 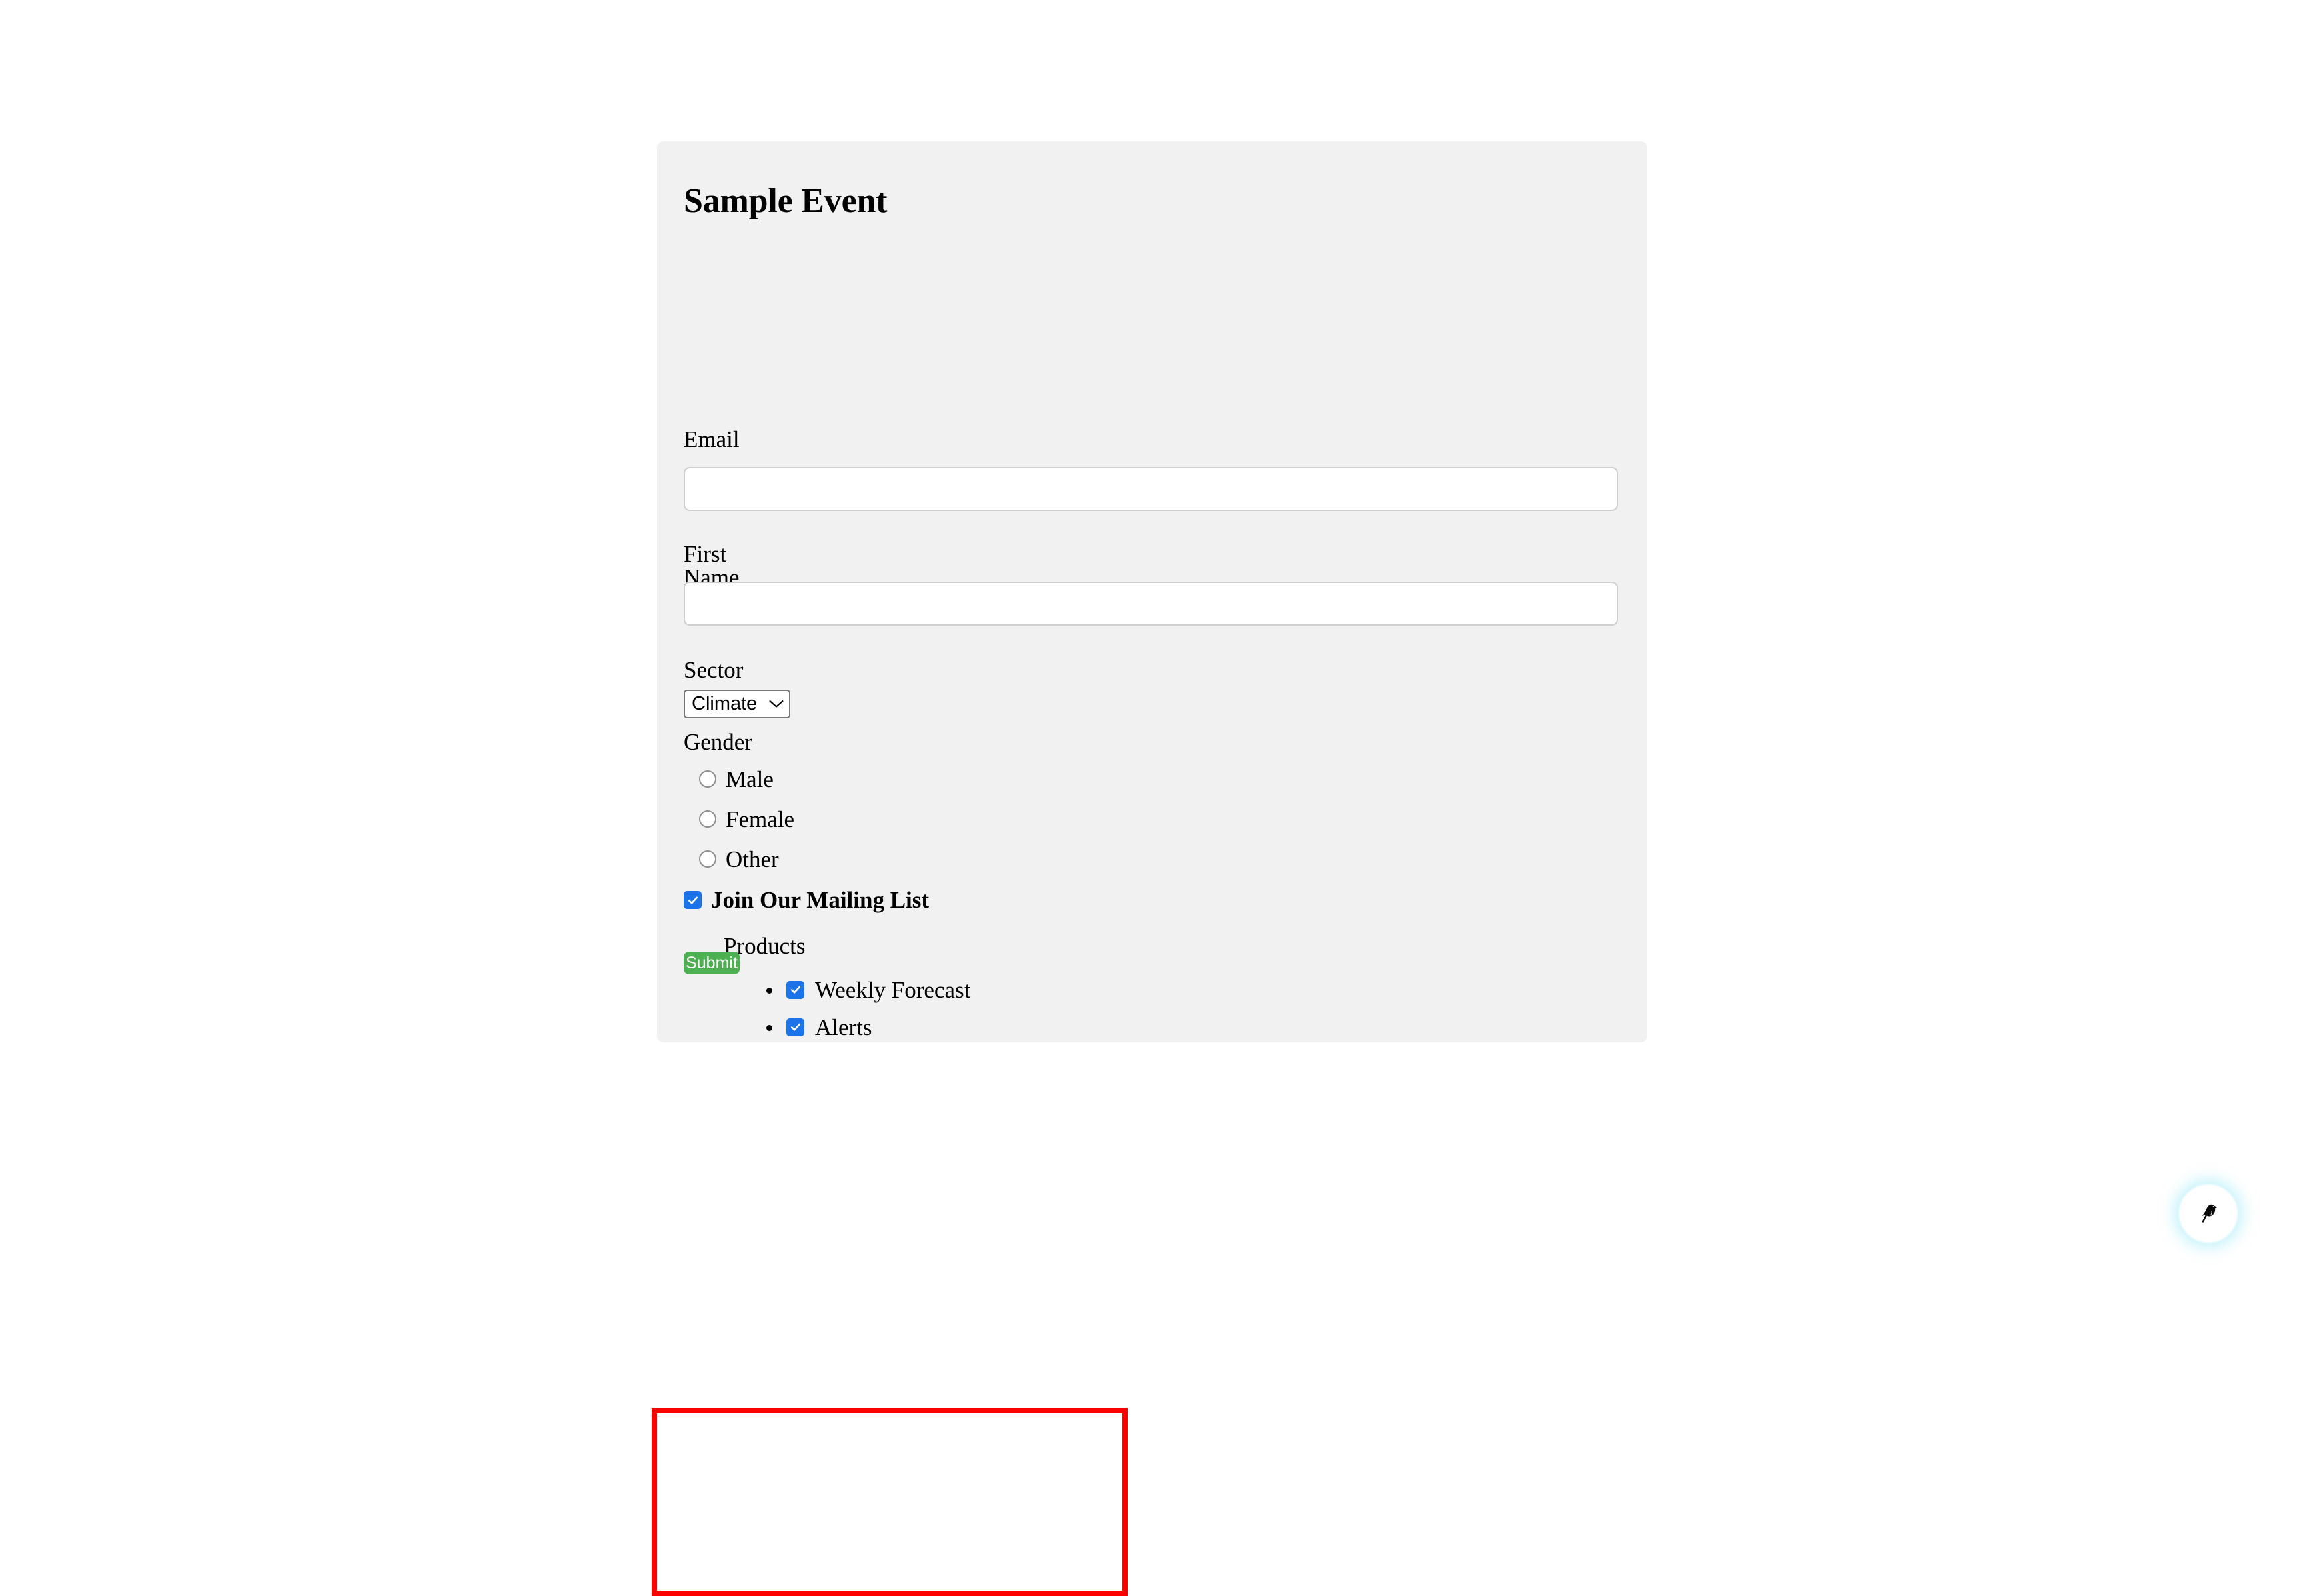 I want to click on list-item: Alerts, so click(x=876, y=1027).